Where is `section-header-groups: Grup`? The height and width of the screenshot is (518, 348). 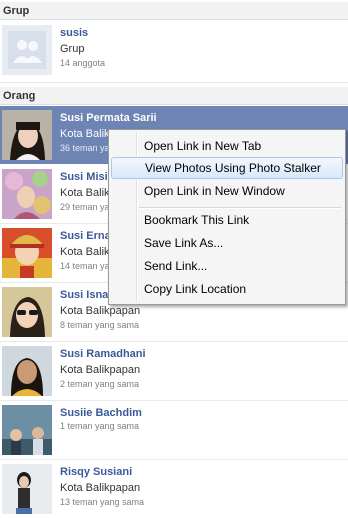
section-header-groups: Grup is located at coordinates (174, 11).